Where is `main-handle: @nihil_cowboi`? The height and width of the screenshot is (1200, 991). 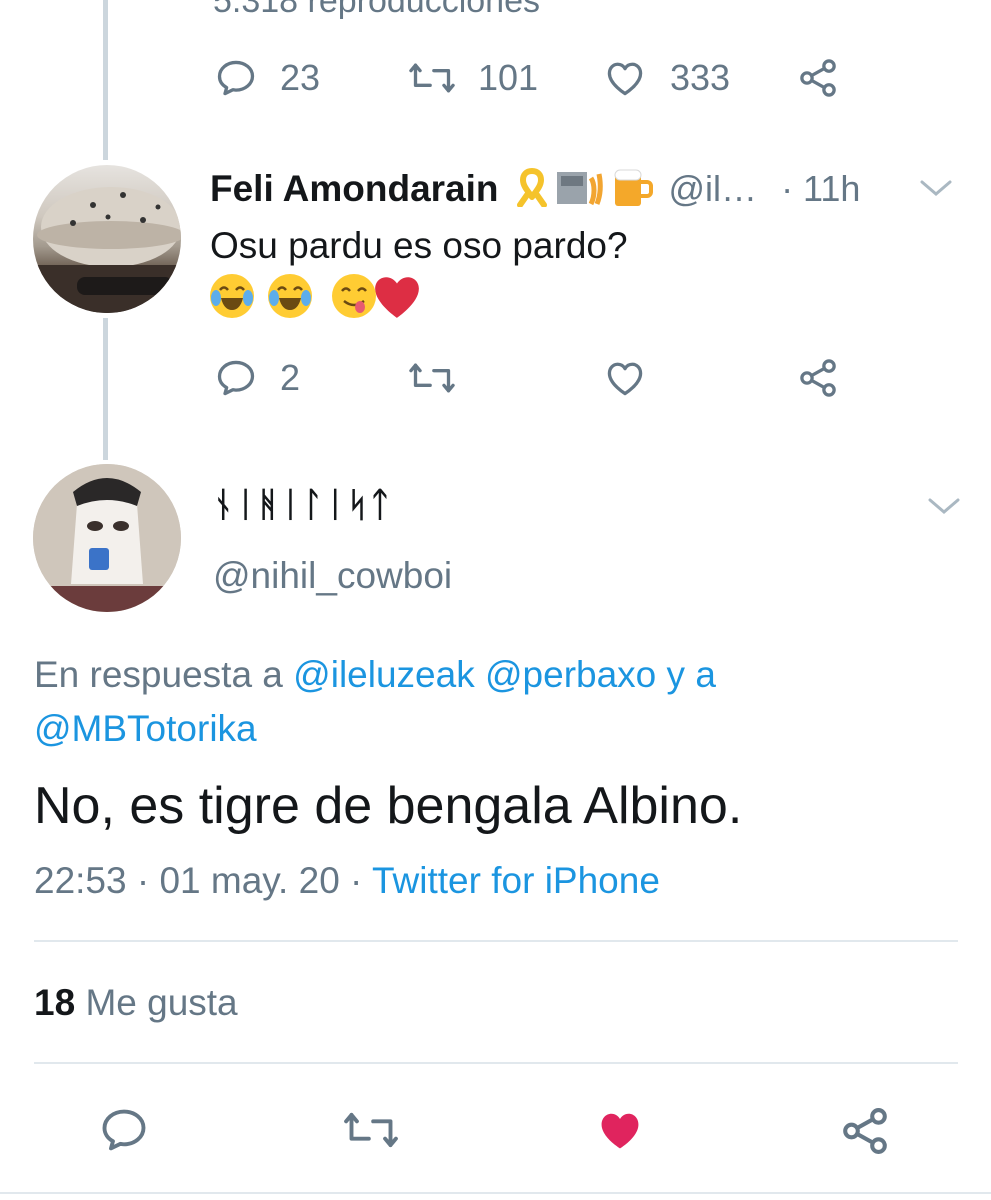 main-handle: @nihil_cowboi is located at coordinates (332, 576).